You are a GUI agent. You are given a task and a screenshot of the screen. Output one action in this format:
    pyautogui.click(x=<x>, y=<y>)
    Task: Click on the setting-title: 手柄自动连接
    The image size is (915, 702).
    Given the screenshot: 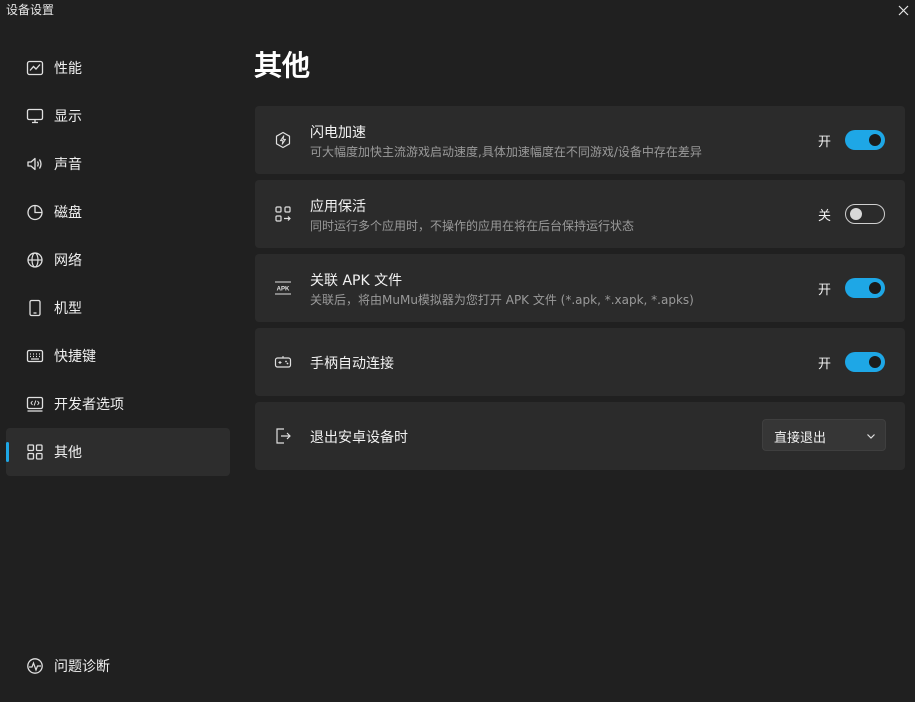 What is the action you would take?
    pyautogui.click(x=352, y=364)
    